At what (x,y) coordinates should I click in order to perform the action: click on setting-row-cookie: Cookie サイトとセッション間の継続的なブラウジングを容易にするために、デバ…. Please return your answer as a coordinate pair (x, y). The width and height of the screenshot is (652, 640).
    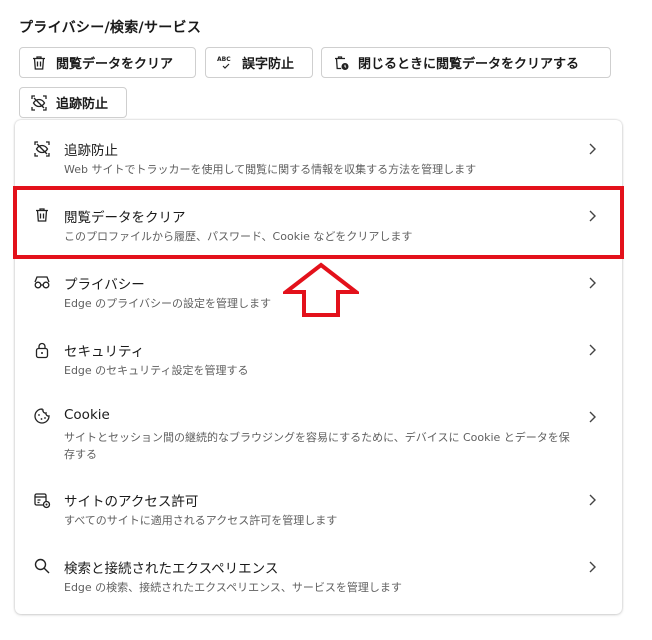
    Looking at the image, I should click on (318, 433).